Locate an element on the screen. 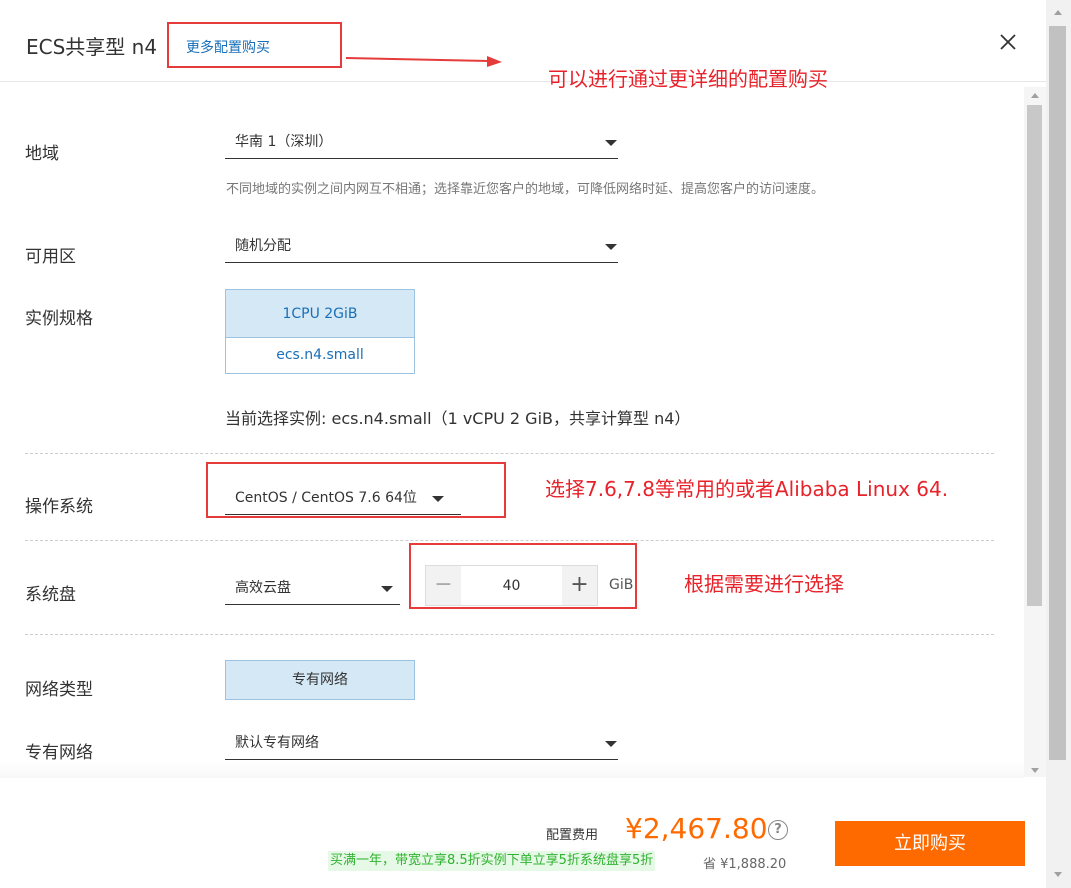  annotation-note-more: 可以进行通过更详细的配置购买 is located at coordinates (688, 79).